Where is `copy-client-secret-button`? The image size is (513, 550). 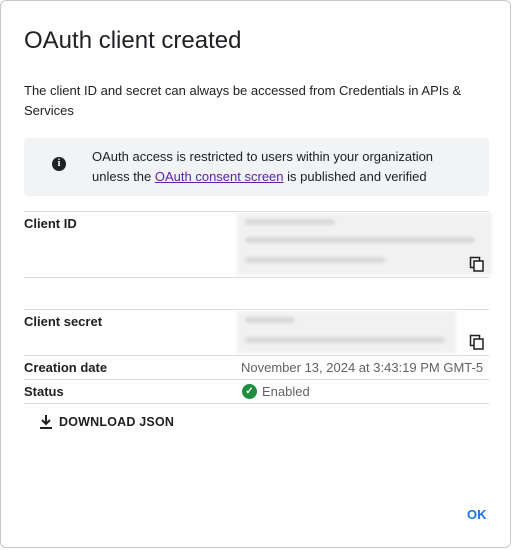
copy-client-secret-button is located at coordinates (478, 343).